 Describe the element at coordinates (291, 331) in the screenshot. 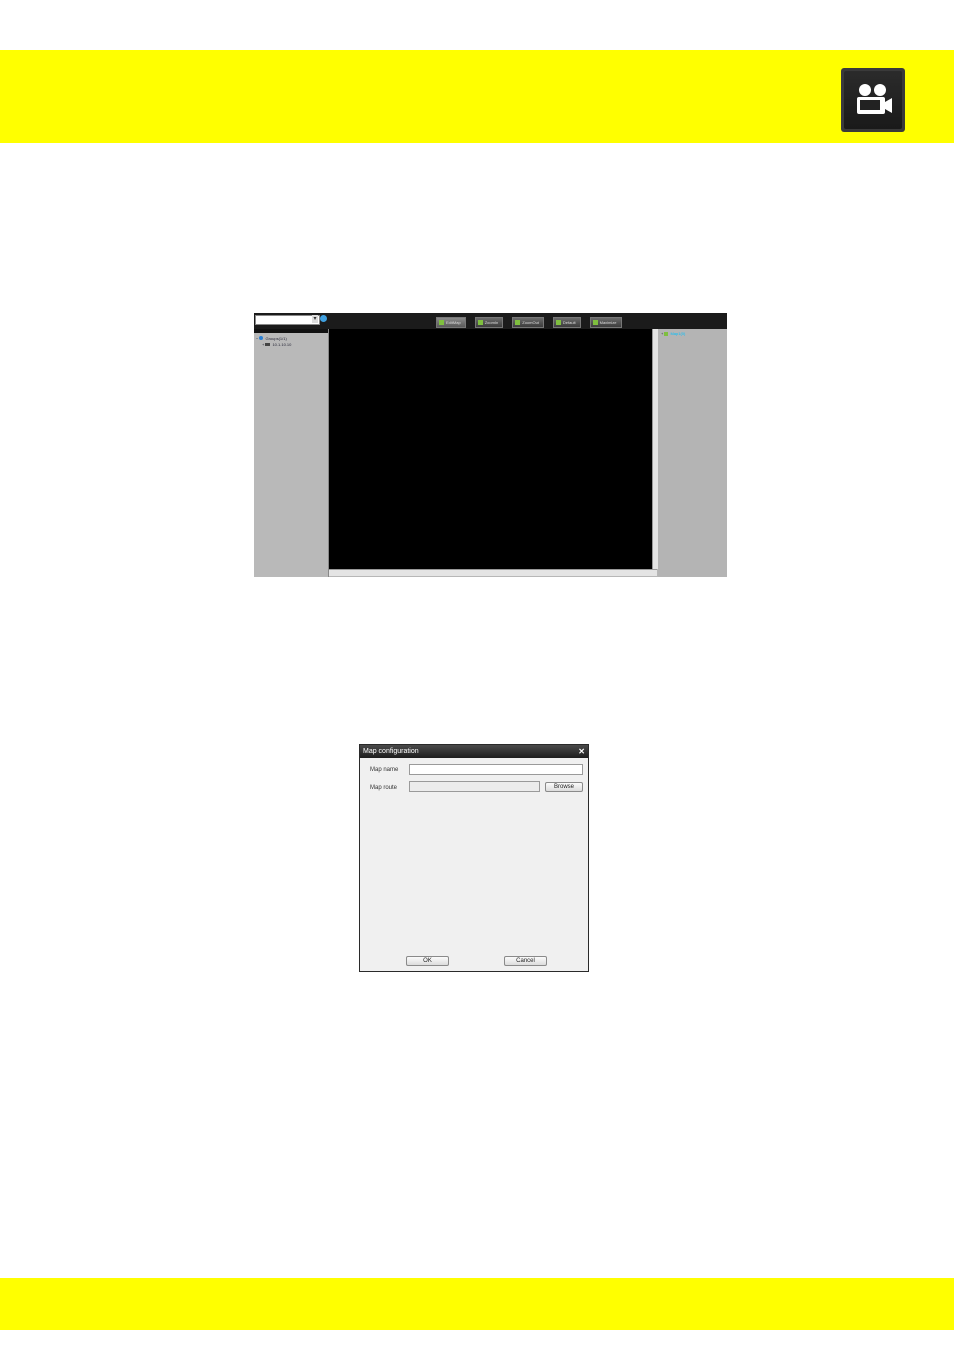

I see `panel-header` at that location.